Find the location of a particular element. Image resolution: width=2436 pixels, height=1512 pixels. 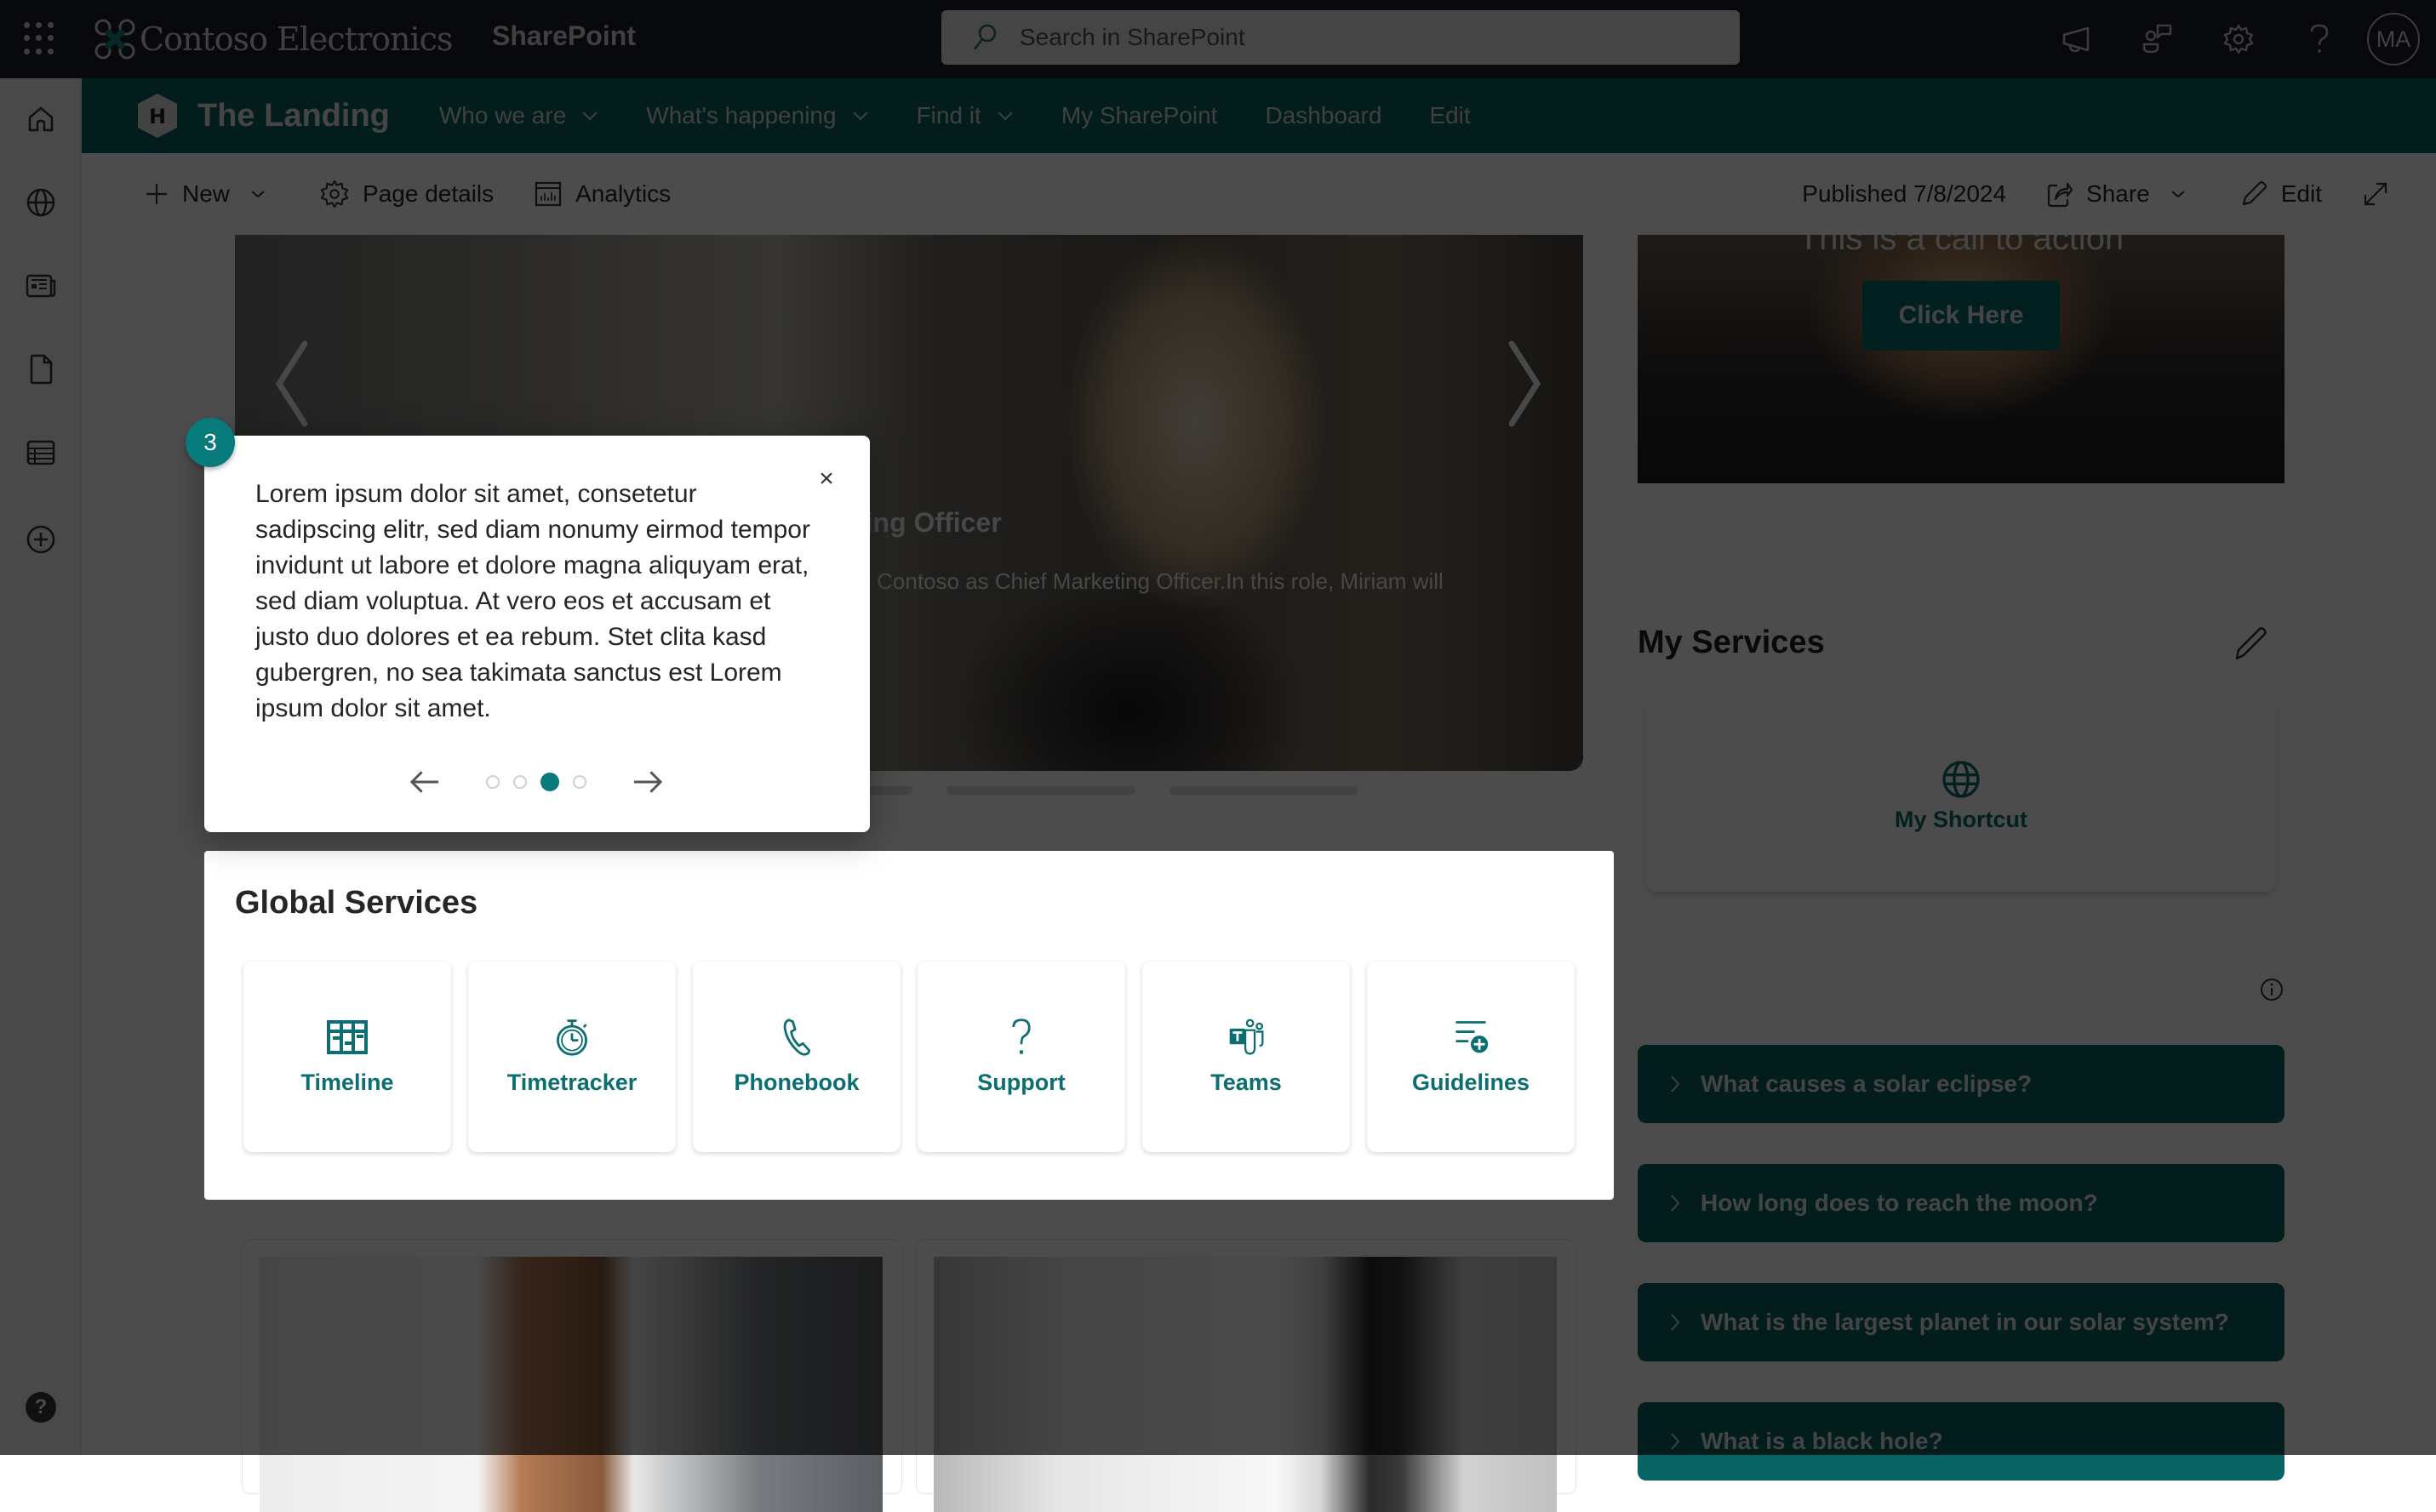

phone-icon is located at coordinates (797, 1039).